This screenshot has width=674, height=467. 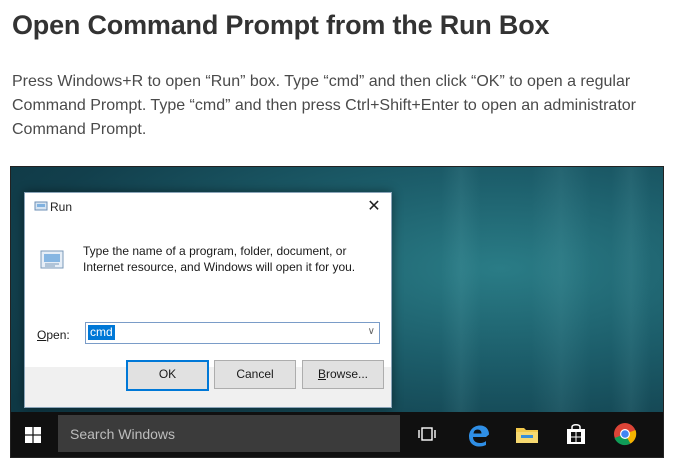 I want to click on open-input-value: cmd, so click(x=101, y=332).